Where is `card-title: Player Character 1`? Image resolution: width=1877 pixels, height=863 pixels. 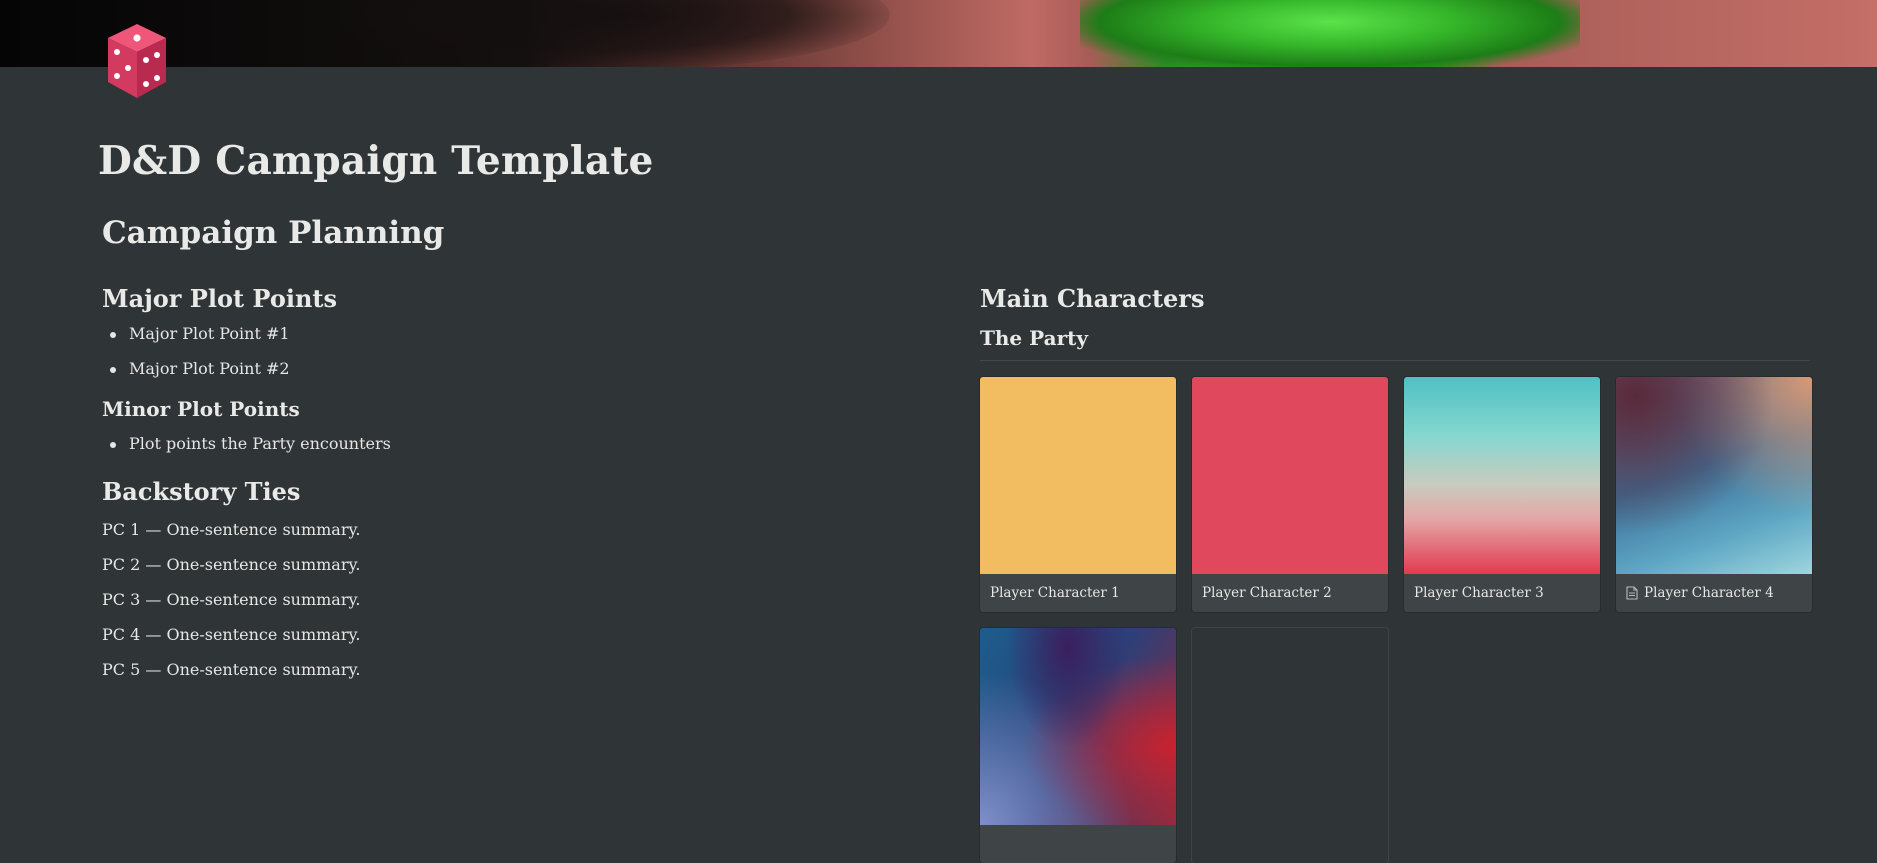 card-title: Player Character 1 is located at coordinates (1055, 593).